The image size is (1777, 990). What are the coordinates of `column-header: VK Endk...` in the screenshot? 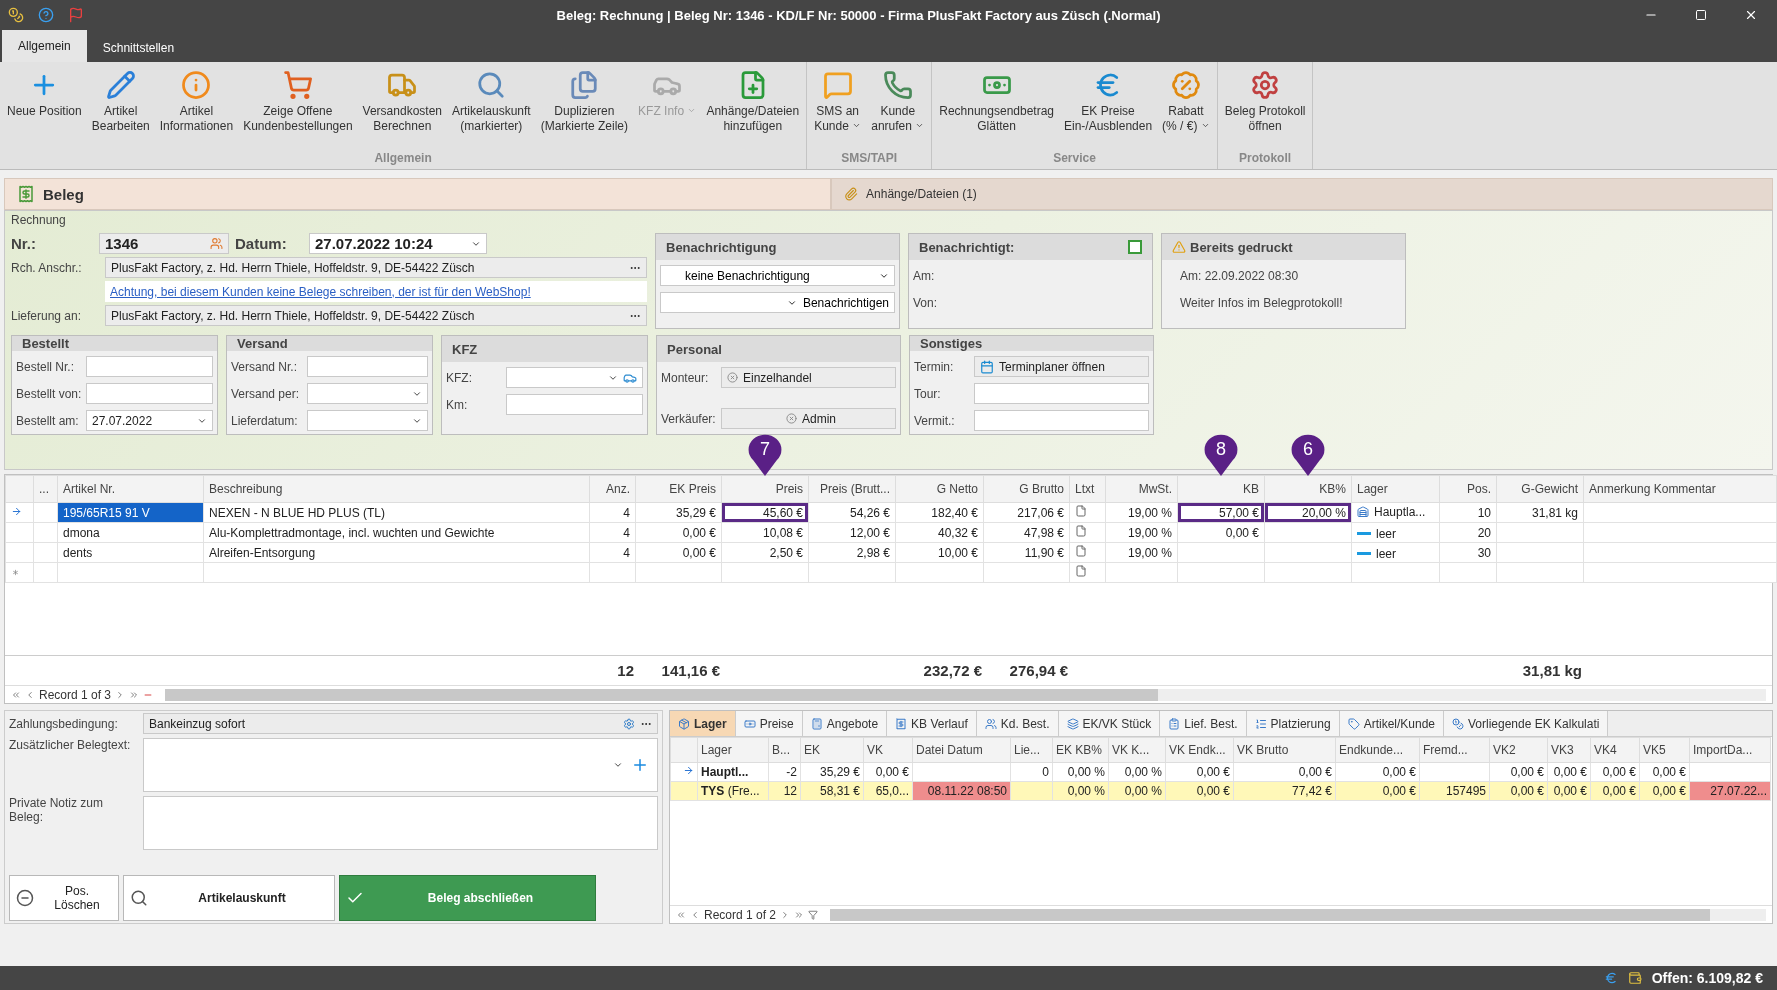 It's located at (1199, 750).